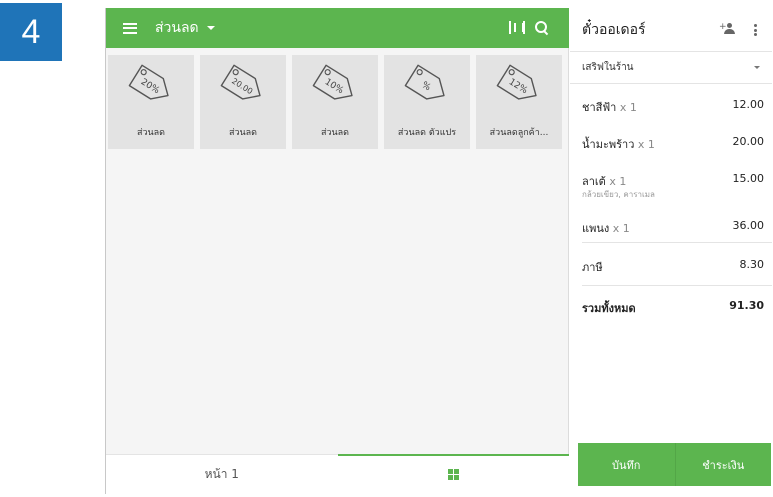  I want to click on total-label: รวมทั้งหมด, so click(609, 308).